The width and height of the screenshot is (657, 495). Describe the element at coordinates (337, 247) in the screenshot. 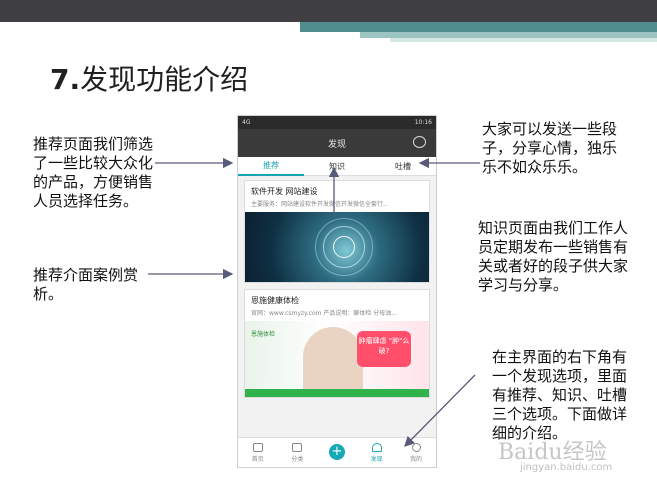

I see `card-image` at that location.